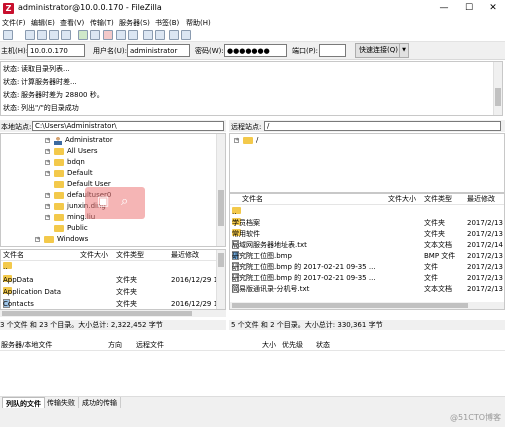  What do you see at coordinates (148, 35) in the screenshot?
I see `filter-icon` at bounding box center [148, 35].